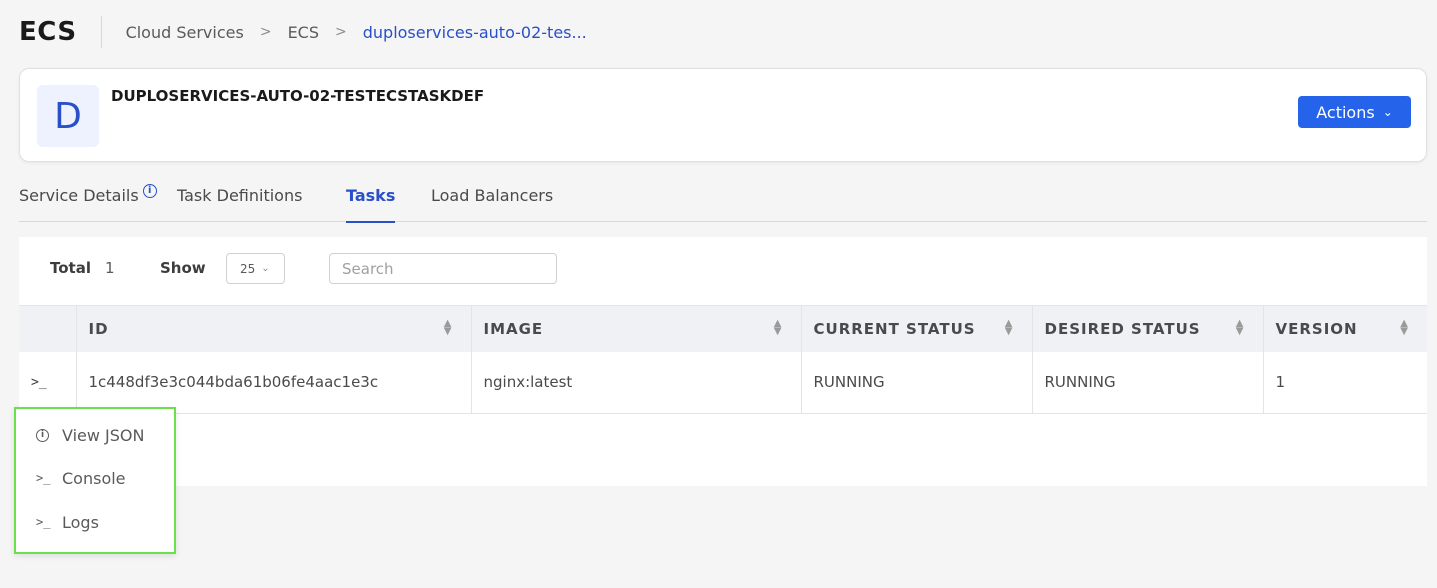 The width and height of the screenshot is (1437, 588). Describe the element at coordinates (723, 271) in the screenshot. I see `table-controls: Total 1 Show 25 ⌄` at that location.